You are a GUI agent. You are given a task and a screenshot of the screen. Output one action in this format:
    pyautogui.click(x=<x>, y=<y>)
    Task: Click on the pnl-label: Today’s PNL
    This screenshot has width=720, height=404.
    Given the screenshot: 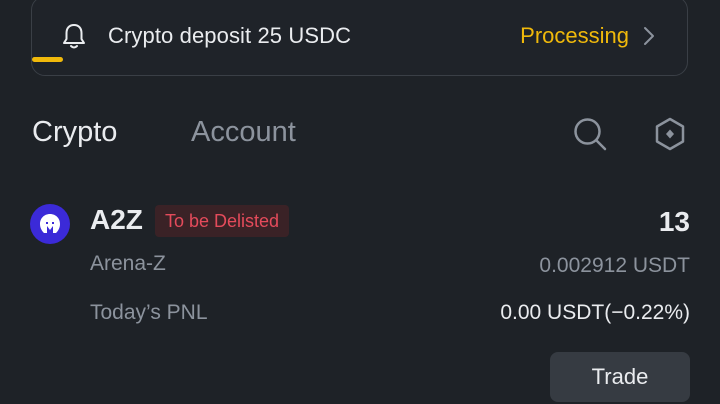 What is the action you would take?
    pyautogui.click(x=149, y=312)
    